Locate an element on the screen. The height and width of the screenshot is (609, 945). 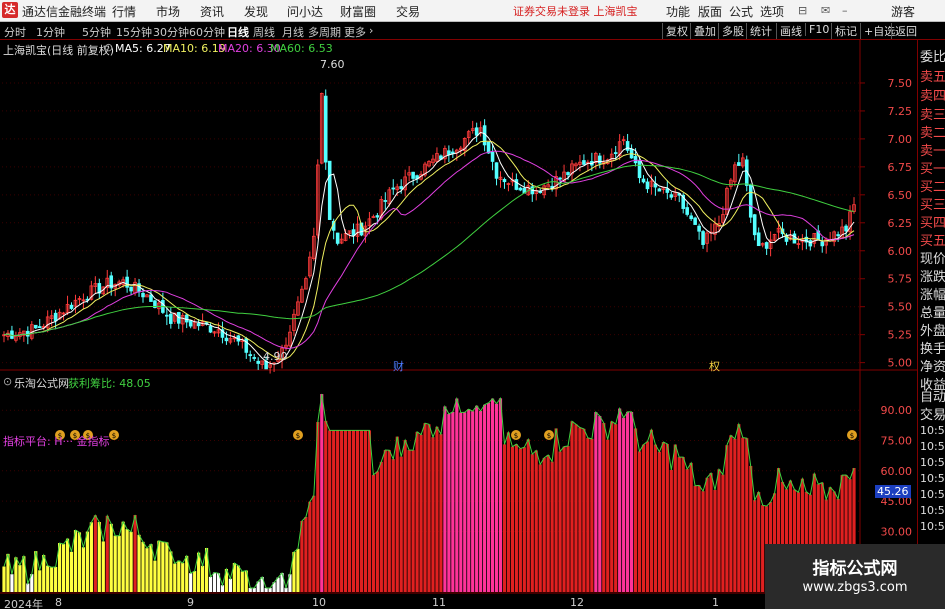
menu-layout: 版面 is located at coordinates (710, 11).